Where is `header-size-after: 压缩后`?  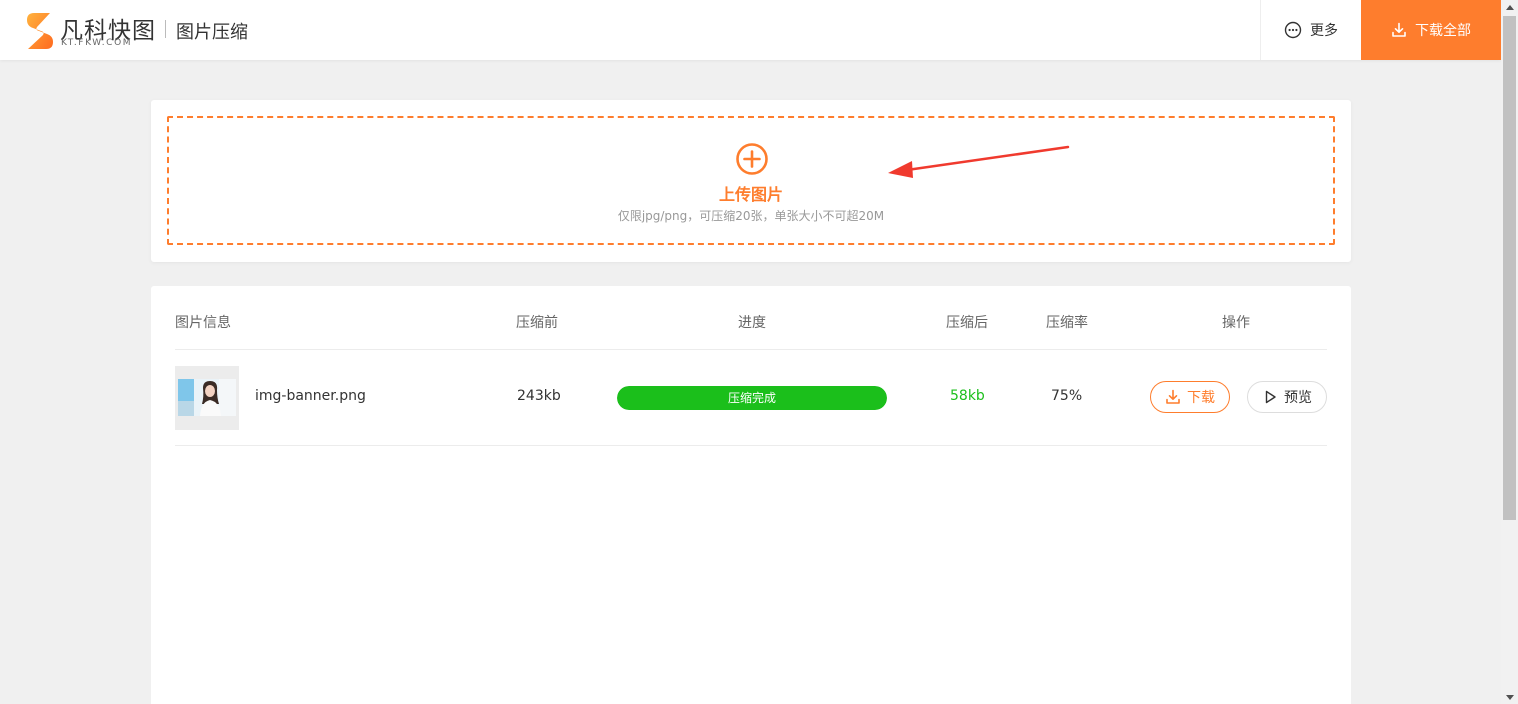
header-size-after: 压缩后 is located at coordinates (967, 323).